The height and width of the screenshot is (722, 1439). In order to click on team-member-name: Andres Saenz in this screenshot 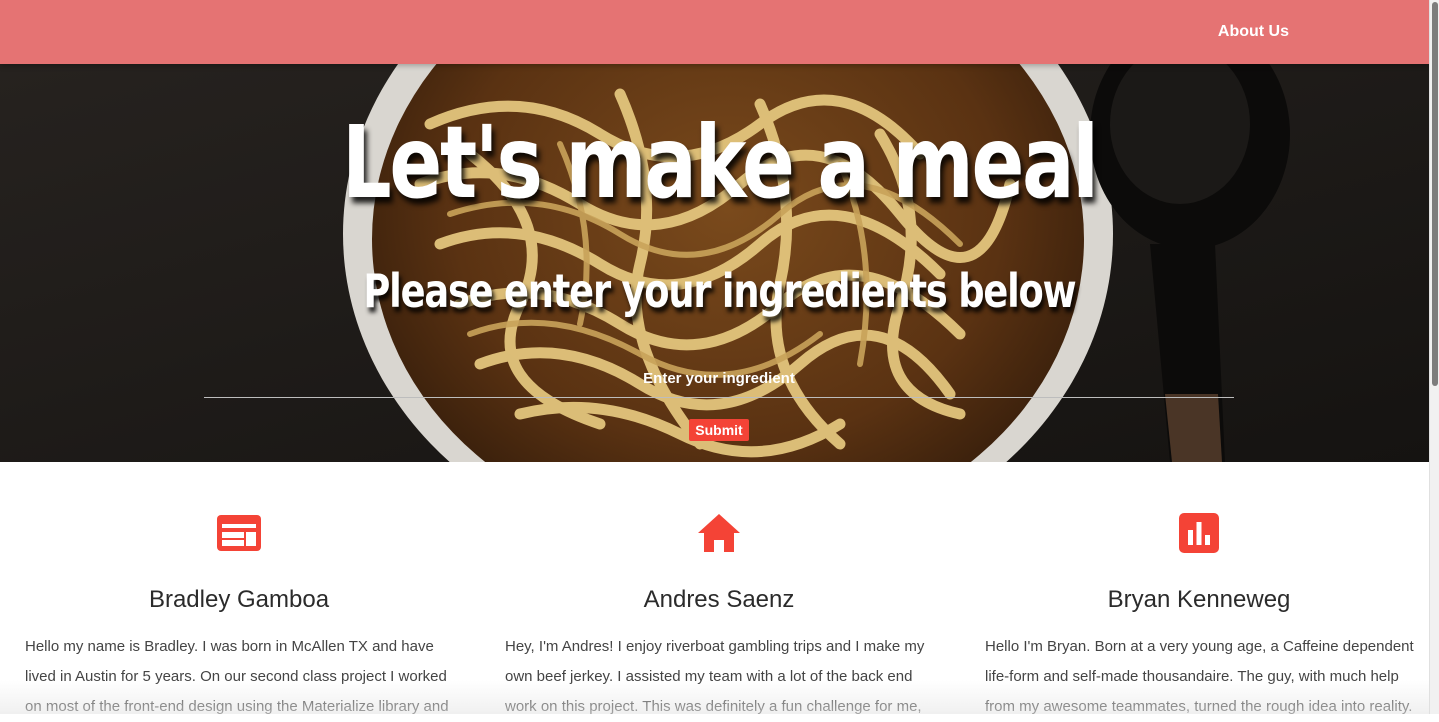, I will do `click(719, 599)`.